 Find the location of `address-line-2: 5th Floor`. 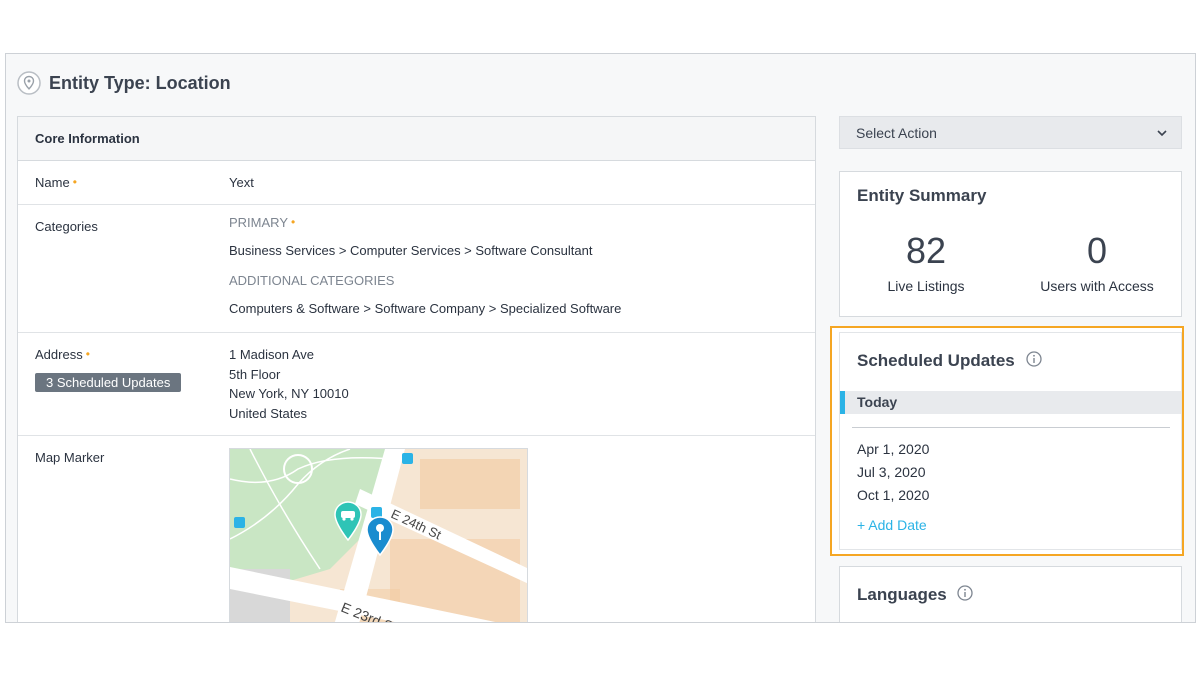

address-line-2: 5th Floor is located at coordinates (255, 374).